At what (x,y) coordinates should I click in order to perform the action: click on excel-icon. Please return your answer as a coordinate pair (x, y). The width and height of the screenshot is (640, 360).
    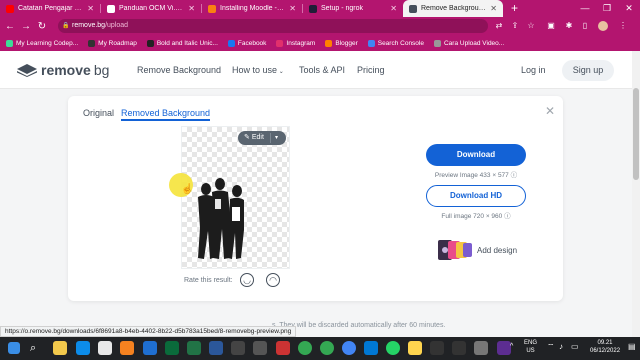
    Looking at the image, I should click on (194, 348).